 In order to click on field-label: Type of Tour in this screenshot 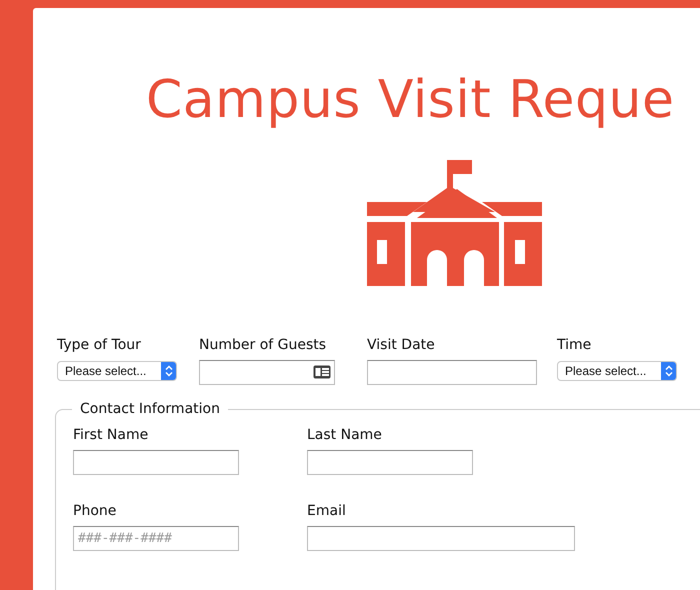, I will do `click(99, 345)`.